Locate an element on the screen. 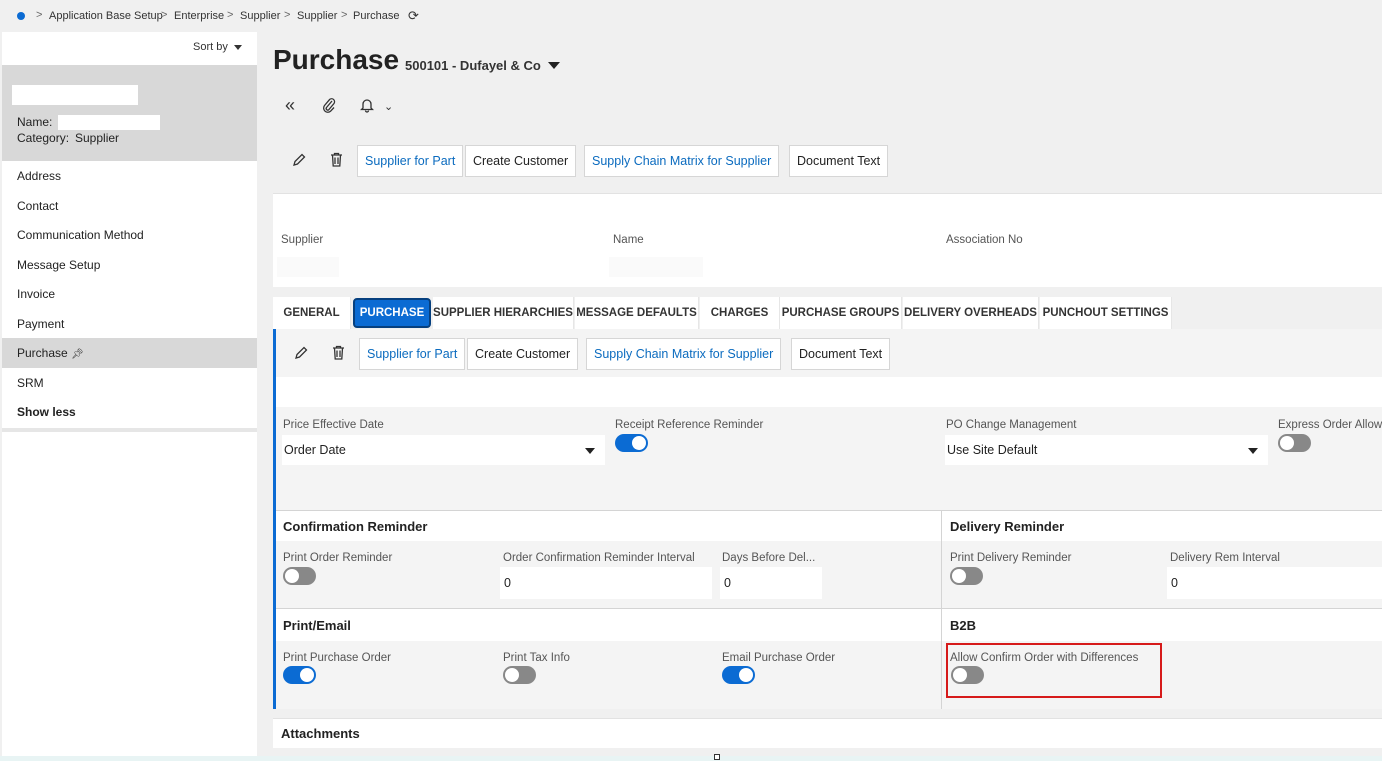 The image size is (1382, 761). sidebar-item-label: Purchase is located at coordinates (42, 353).